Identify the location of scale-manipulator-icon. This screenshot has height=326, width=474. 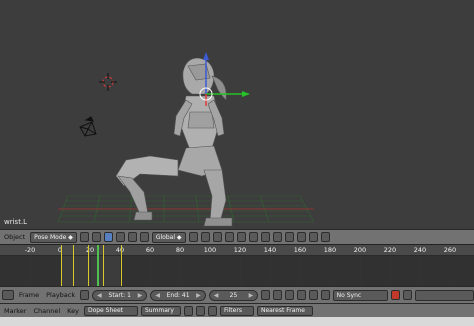
(144, 237).